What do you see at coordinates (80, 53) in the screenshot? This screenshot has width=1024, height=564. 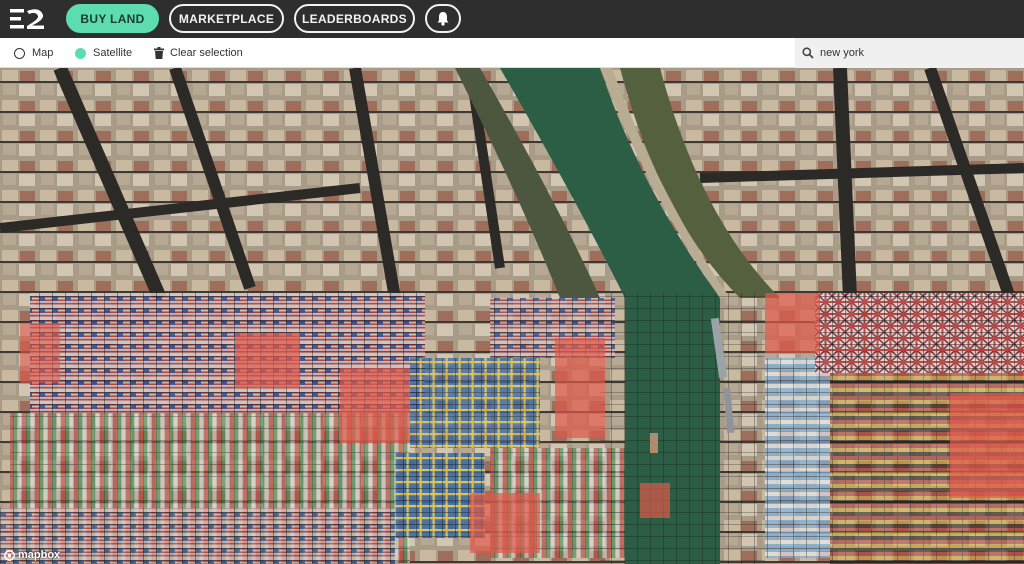 I see `radio-on-icon` at bounding box center [80, 53].